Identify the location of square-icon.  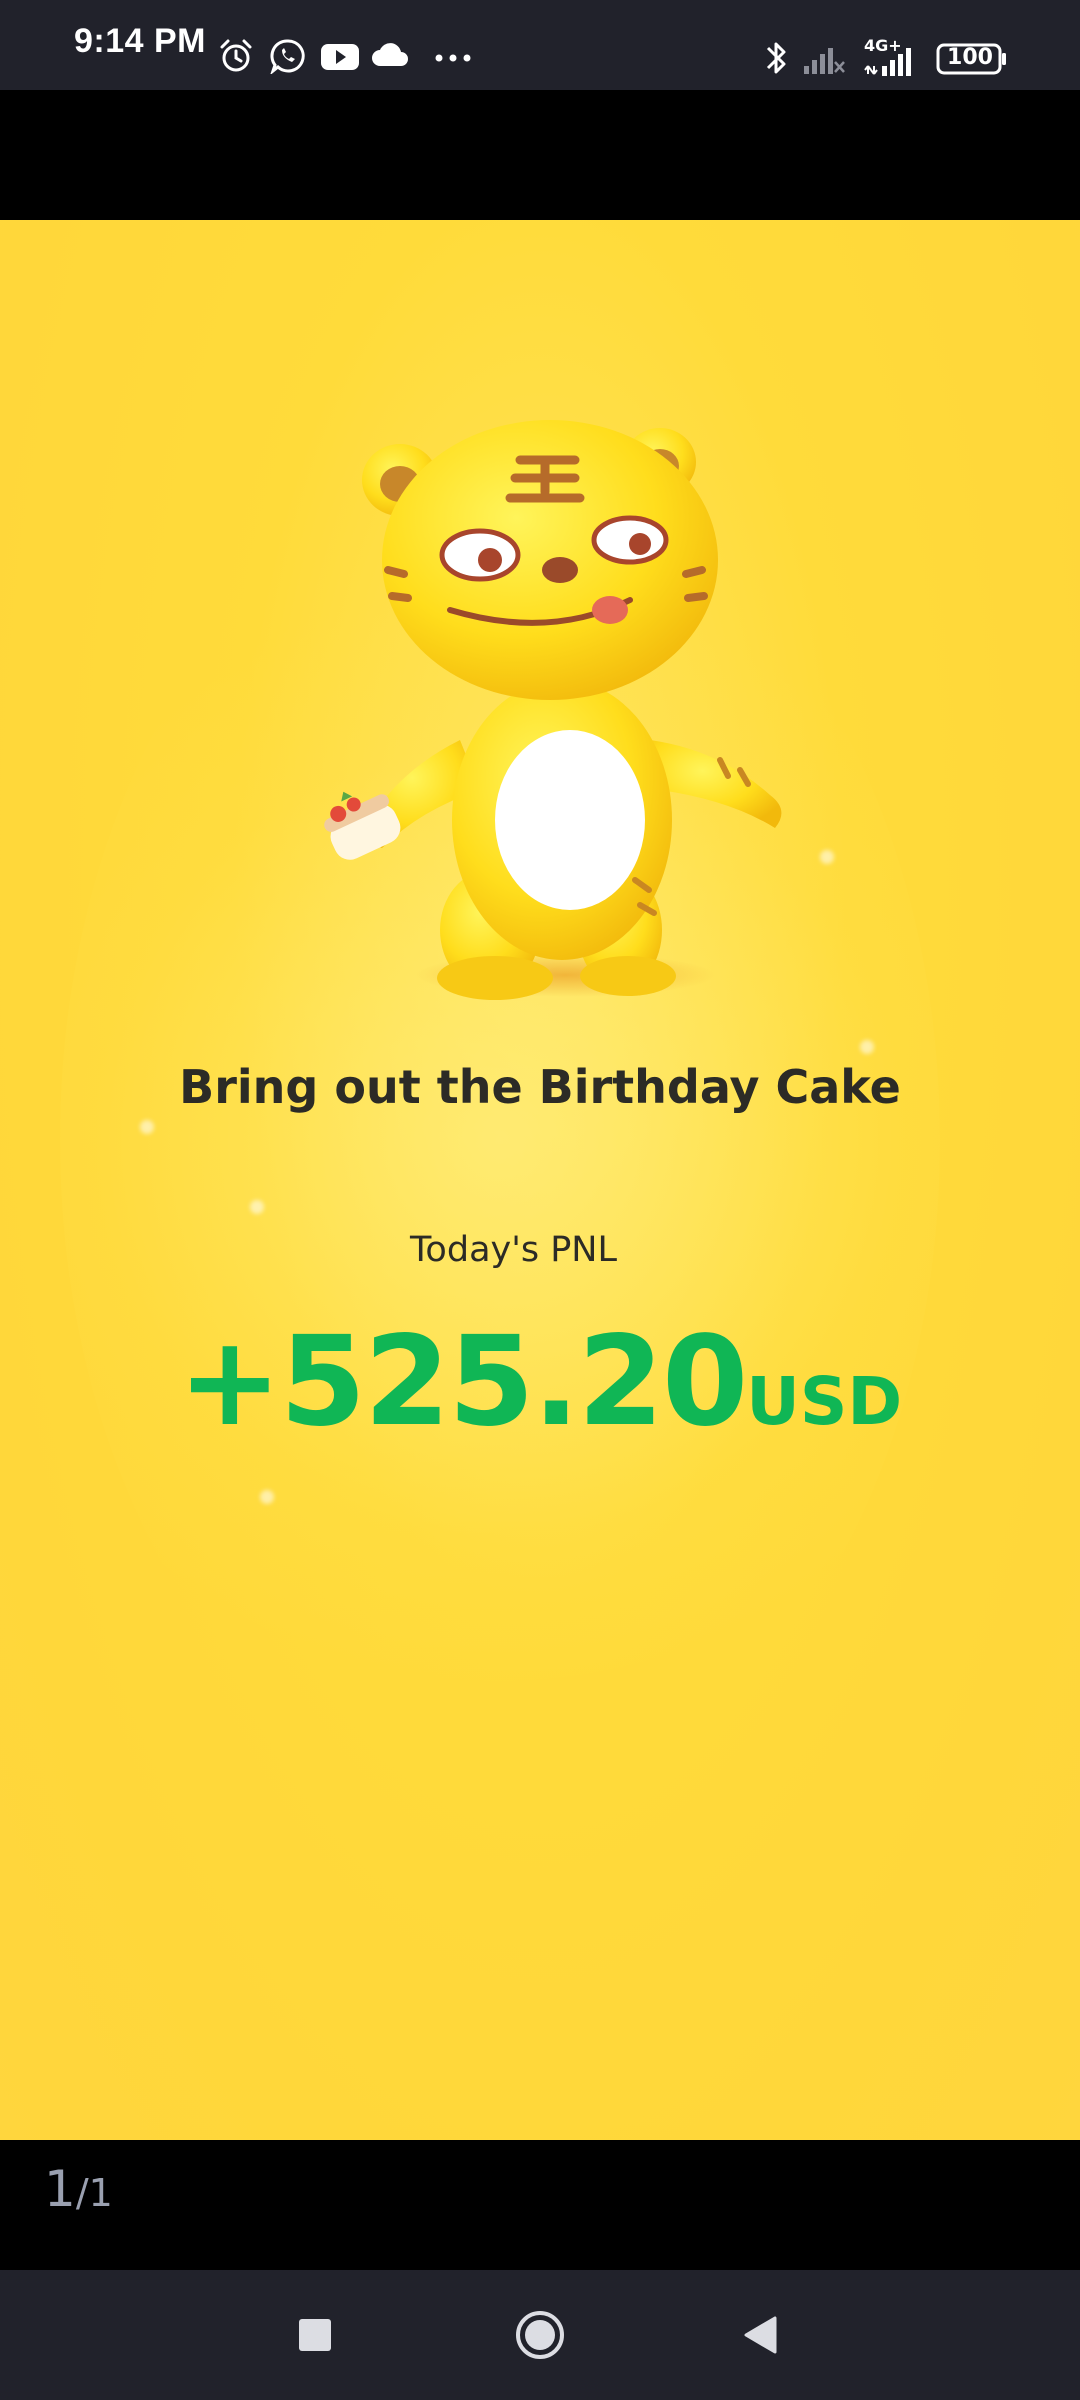
(315, 2335).